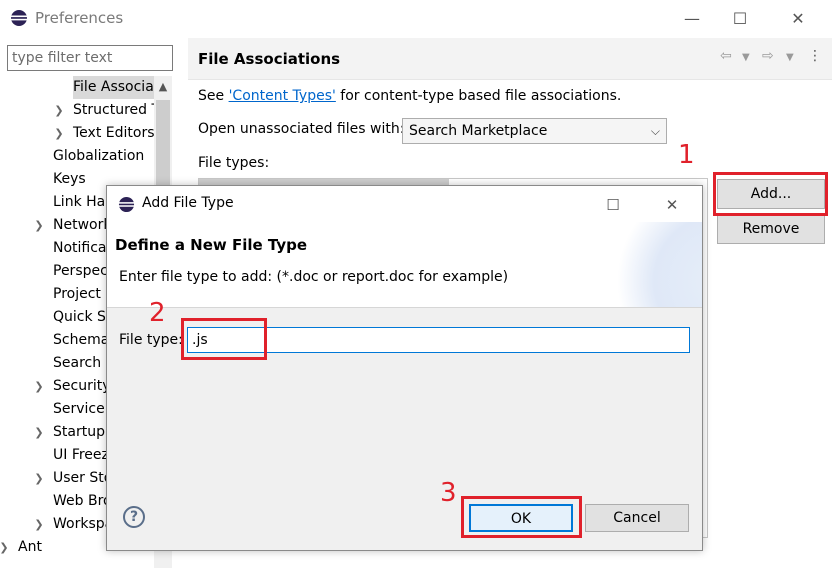 This screenshot has width=840, height=568. I want to click on forward-arrow-icon: ⇨, so click(768, 56).